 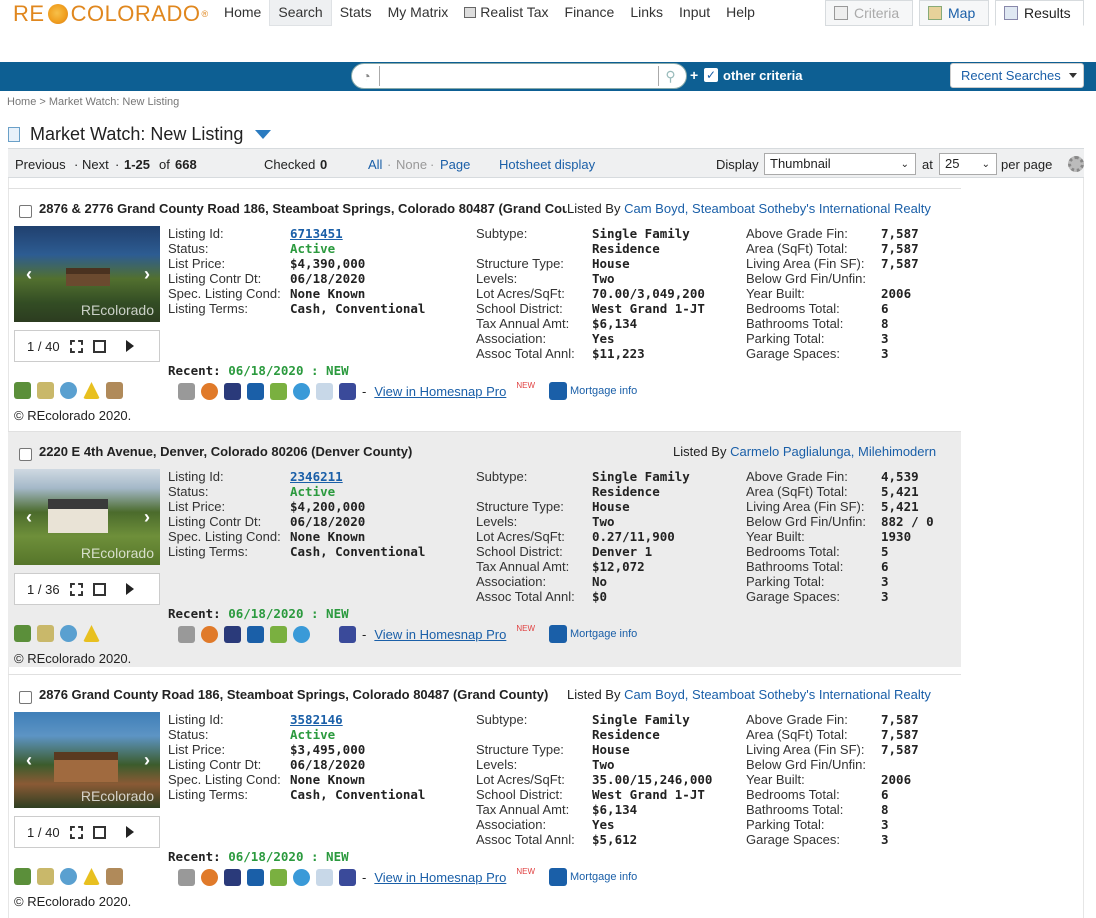 I want to click on nav-help: Help, so click(x=740, y=13).